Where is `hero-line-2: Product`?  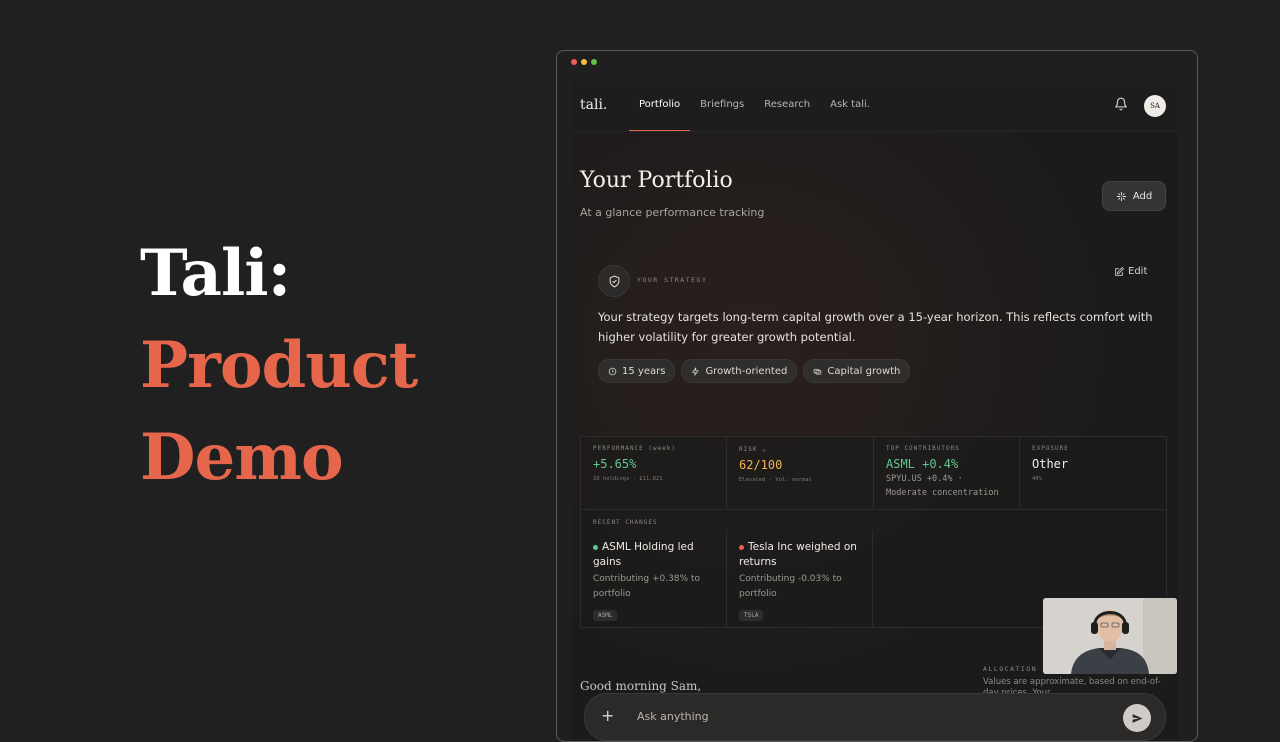 hero-line-2: Product is located at coordinates (279, 365).